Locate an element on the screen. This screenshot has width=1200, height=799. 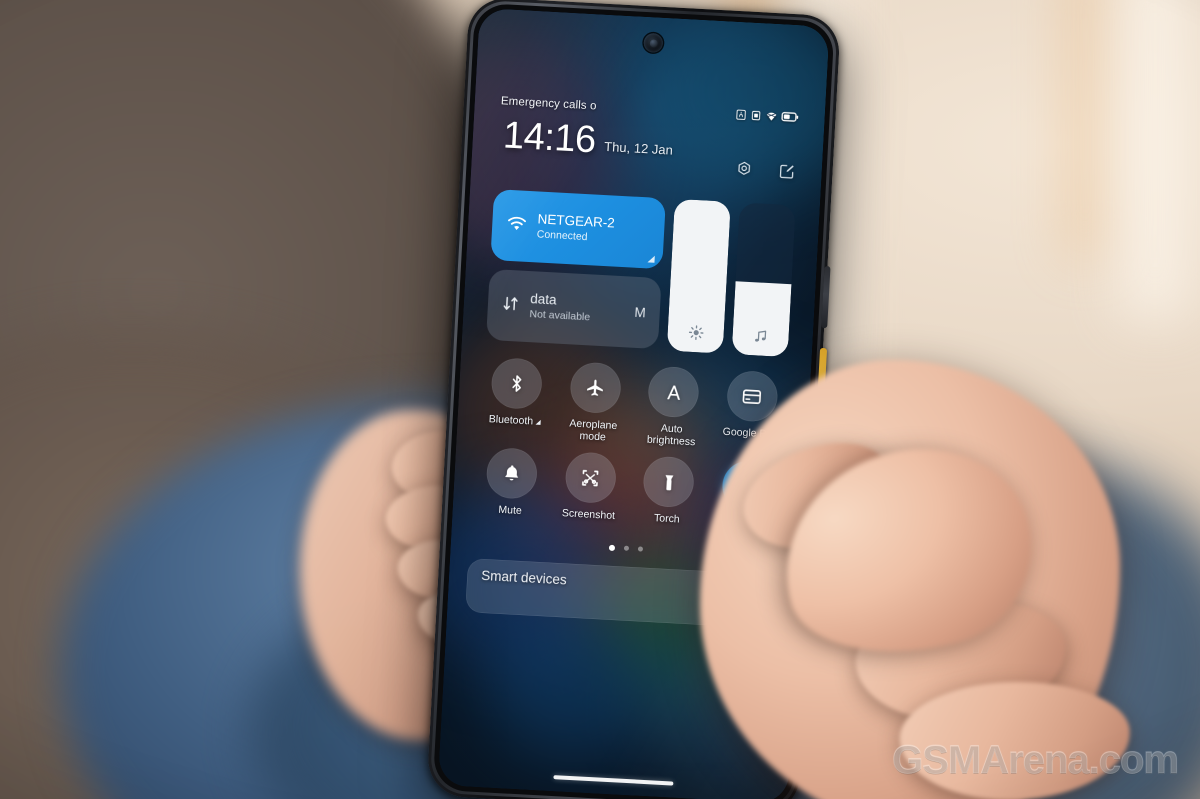
battery-icon is located at coordinates (790, 116).